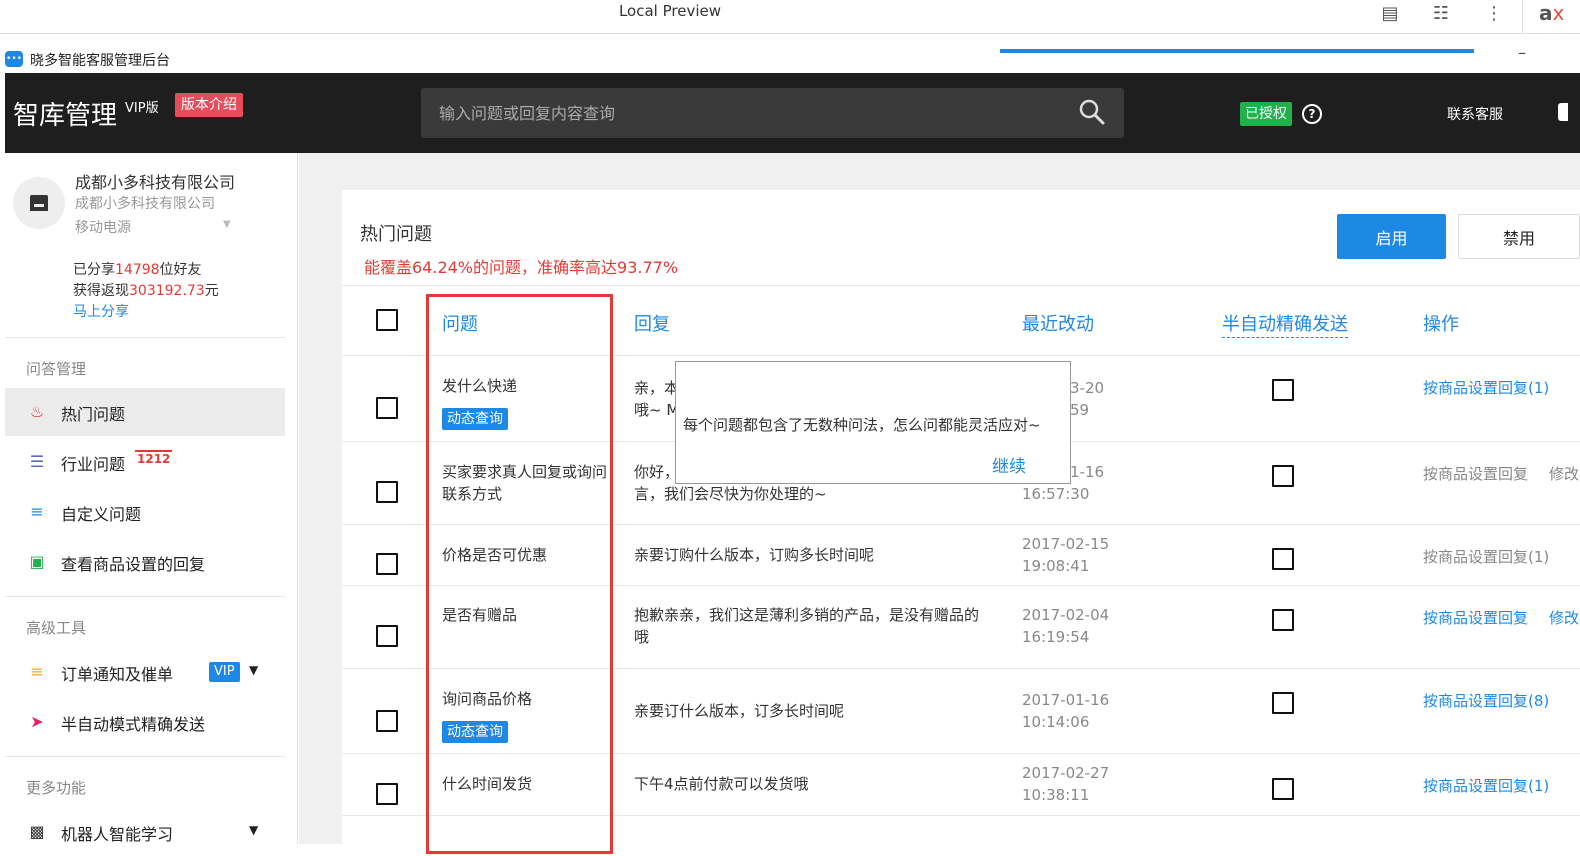 This screenshot has height=856, width=1580. Describe the element at coordinates (1312, 114) in the screenshot. I see `help-icon: ?` at that location.